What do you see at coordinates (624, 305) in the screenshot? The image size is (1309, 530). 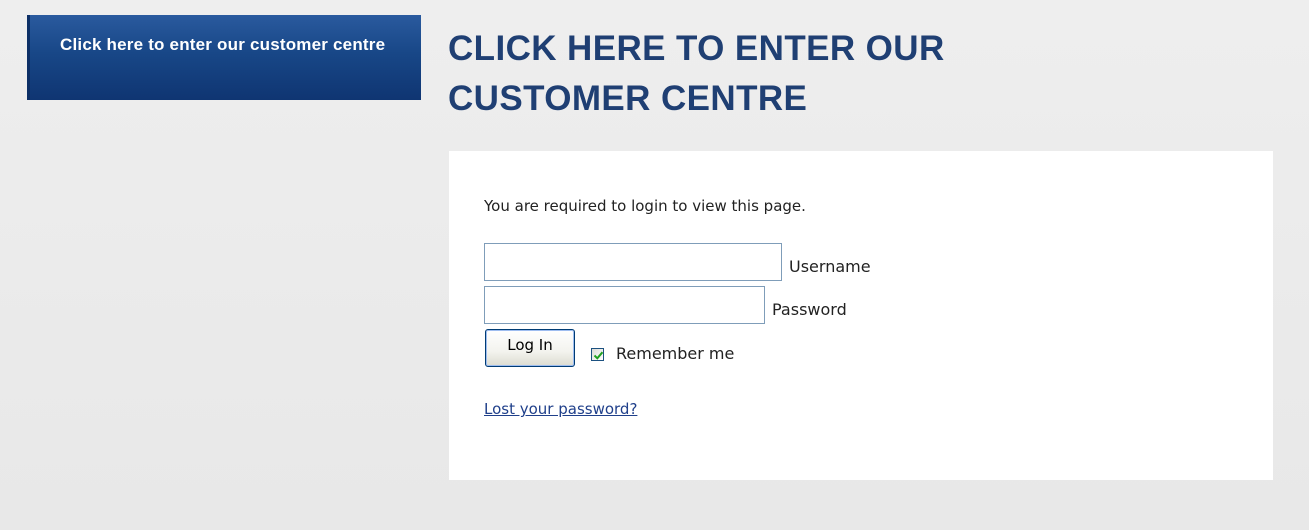 I see `password-input` at bounding box center [624, 305].